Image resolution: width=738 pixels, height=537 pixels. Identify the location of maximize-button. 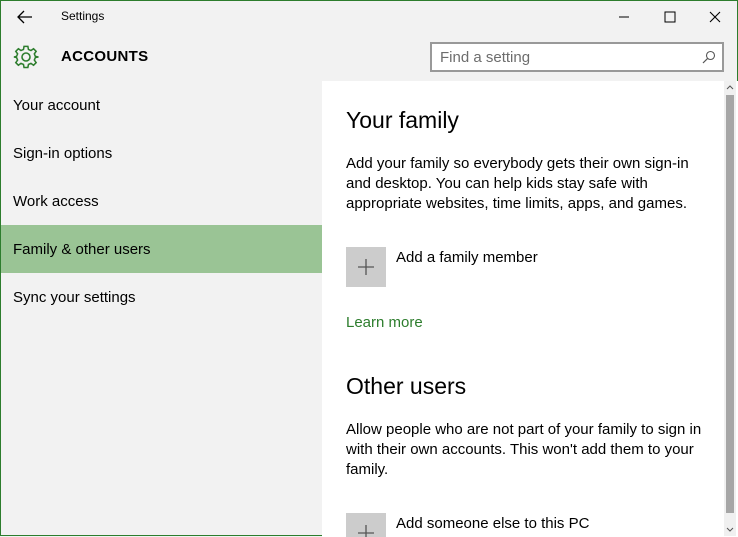
(670, 17).